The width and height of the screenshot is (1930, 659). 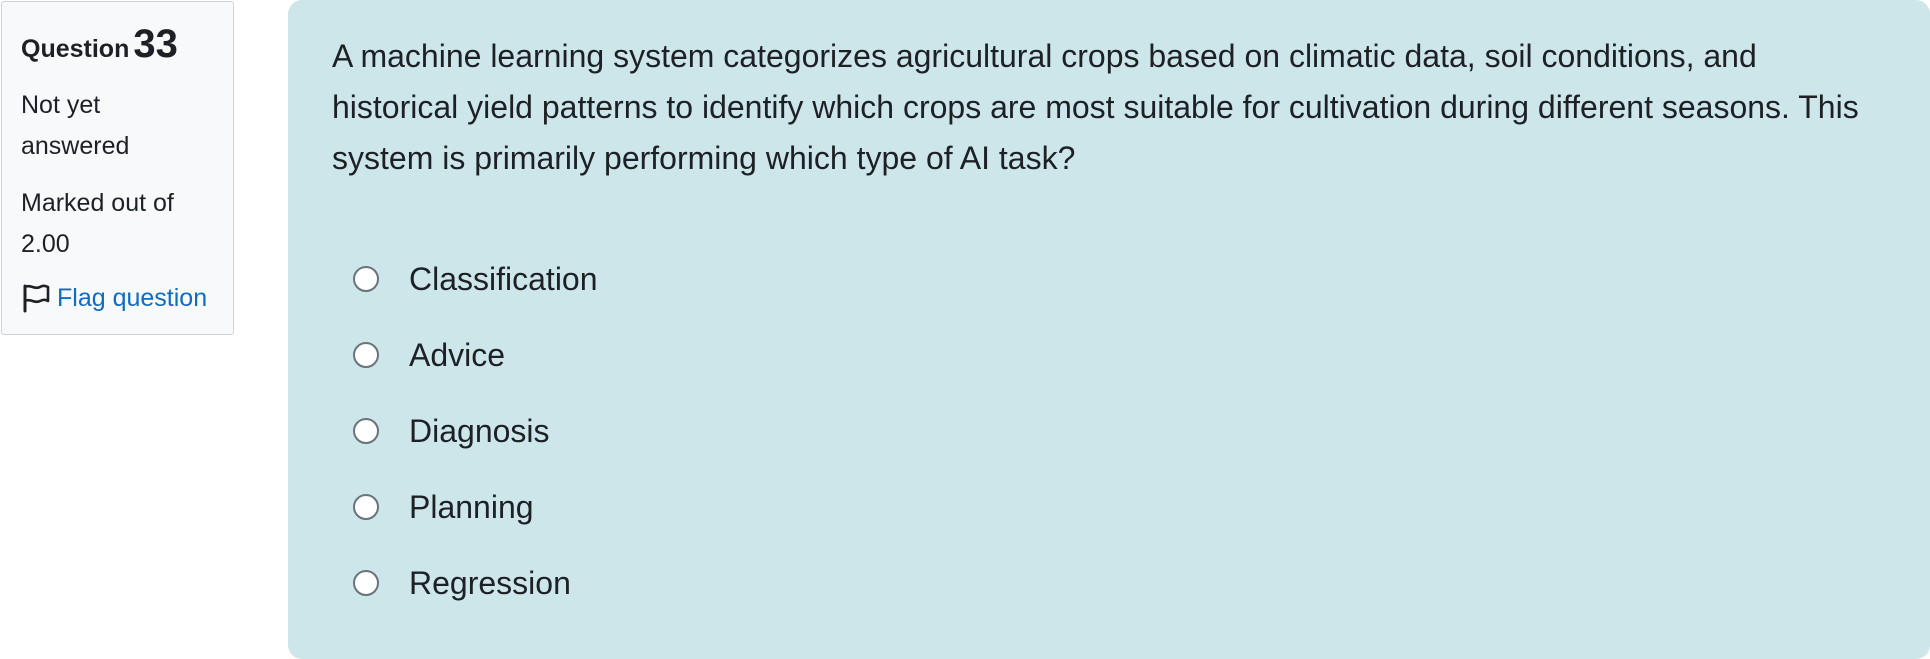 What do you see at coordinates (132, 297) in the screenshot?
I see `flag-question-label: Flag question` at bounding box center [132, 297].